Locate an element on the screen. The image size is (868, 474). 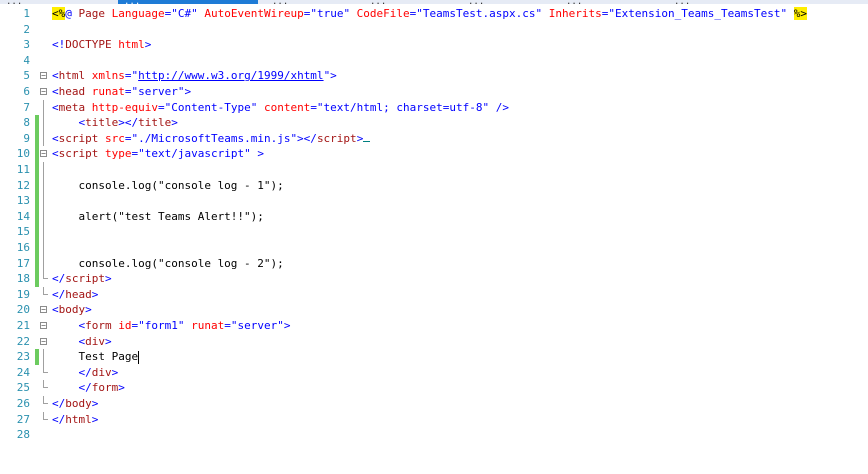
line-number: 5 is located at coordinates (26, 76).